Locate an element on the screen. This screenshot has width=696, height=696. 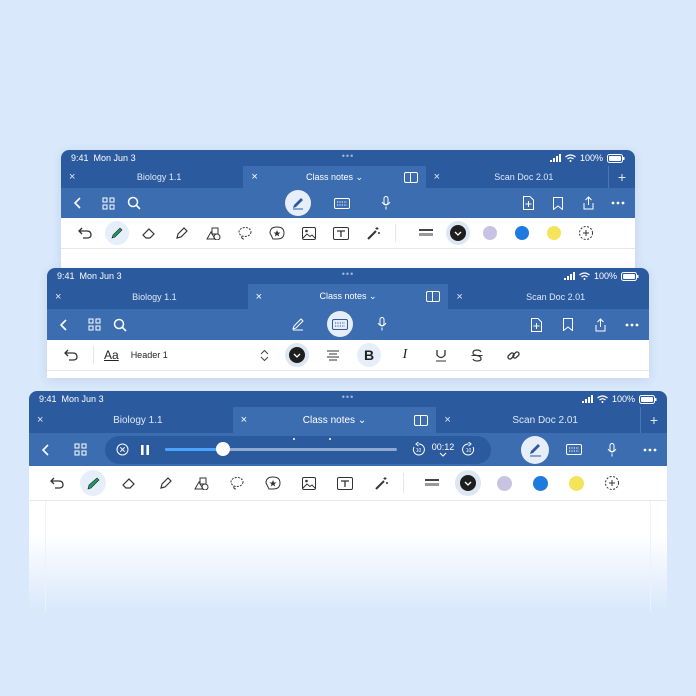
pen-mode-icon is located at coordinates (298, 324).